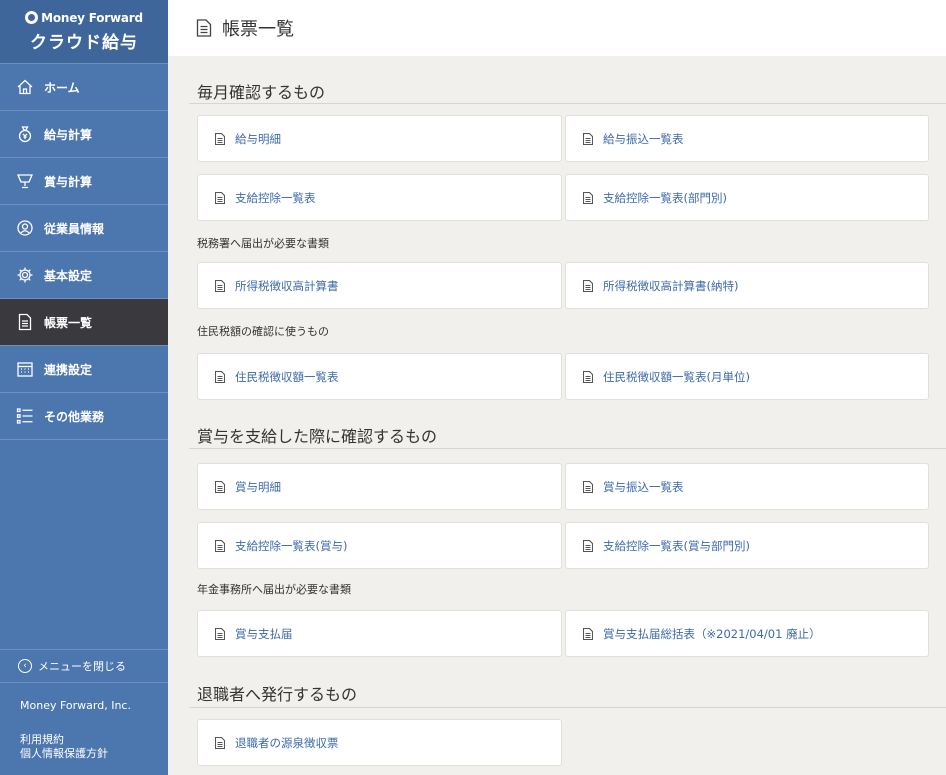 The image size is (946, 775). Describe the element at coordinates (379, 197) in the screenshot. I see `report-card-payment-deduction-list: 支給控除一覧表` at that location.